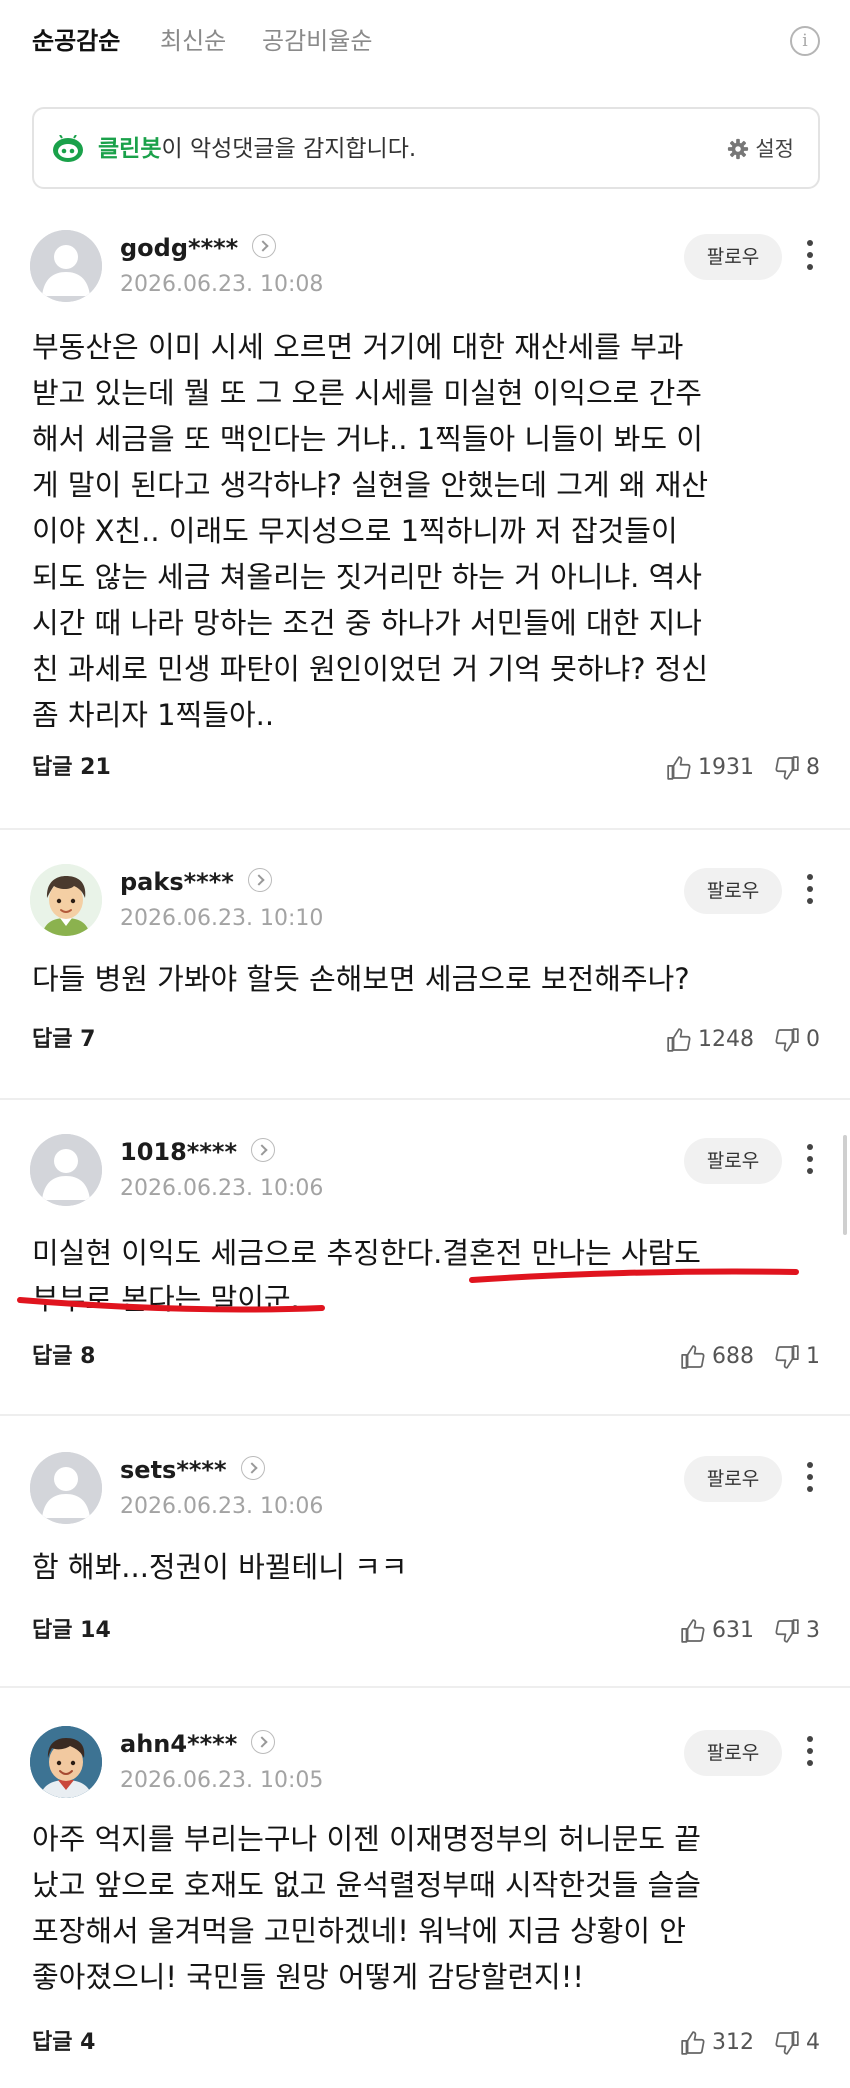 The image size is (850, 2088). I want to click on reply-button: 답글 21, so click(71, 768).